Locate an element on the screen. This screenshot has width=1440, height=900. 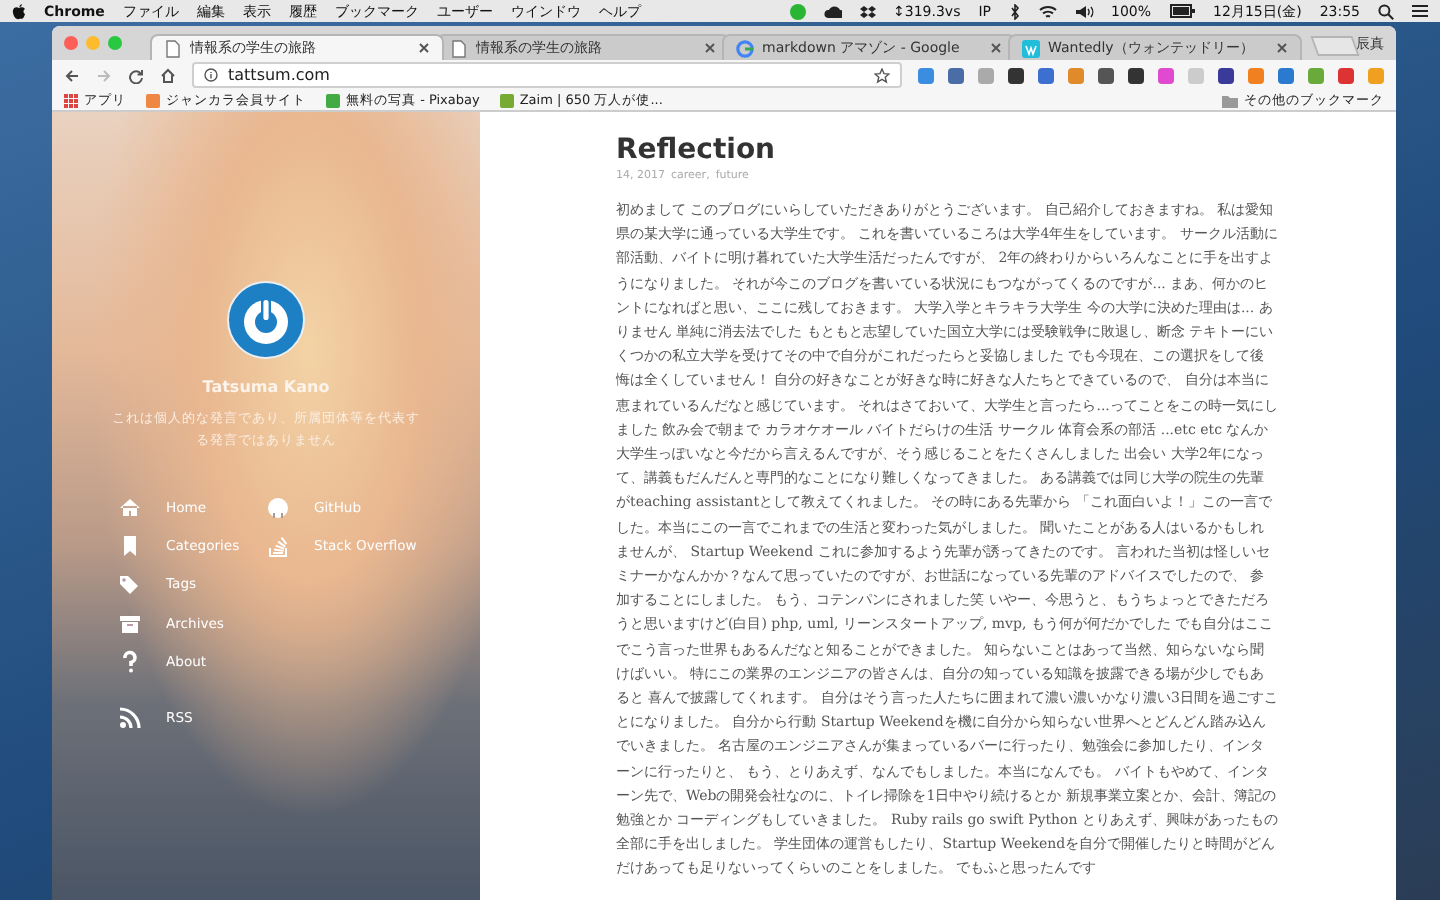
logo-icon is located at coordinates (266, 320).